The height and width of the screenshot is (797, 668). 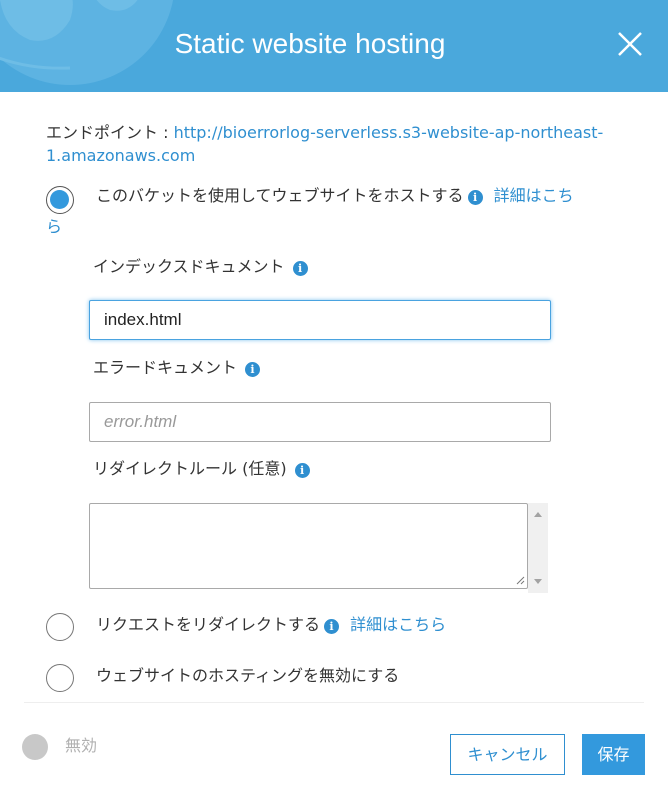 I want to click on option-host-website: このバケットを使用してウェブサイトをホストする i 詳細はこち, so click(x=361, y=196).